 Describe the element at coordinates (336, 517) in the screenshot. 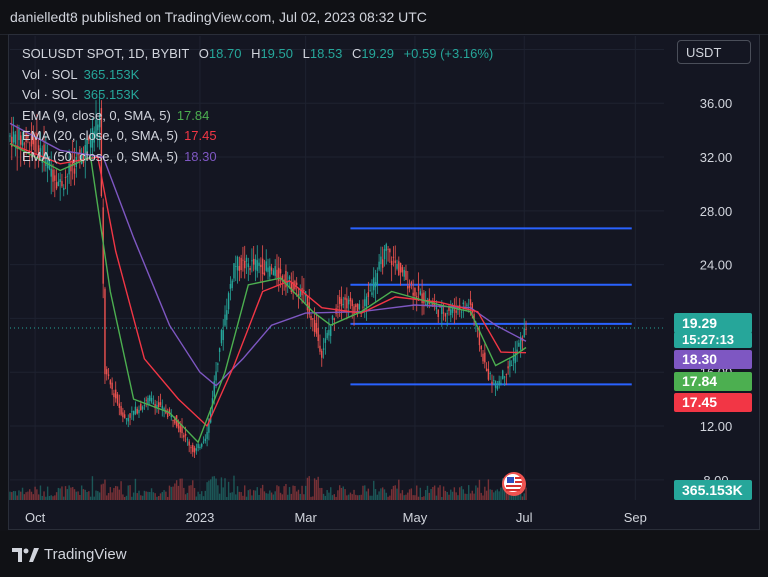

I see `time-axis: Oct 2023 Mar May Jul Sep` at that location.